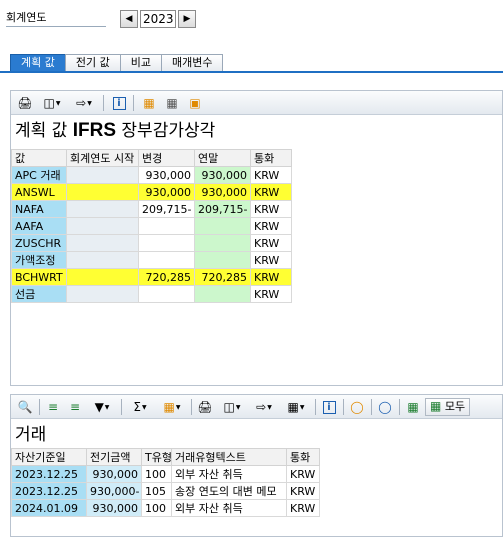  I want to click on layout-icon: ▦, so click(149, 103).